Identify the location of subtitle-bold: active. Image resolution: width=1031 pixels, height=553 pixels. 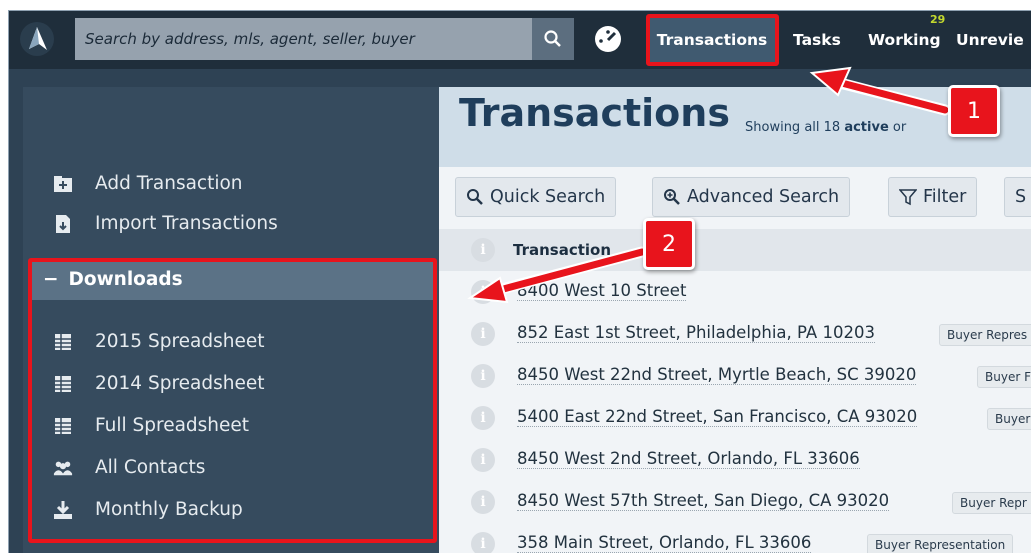
(866, 127).